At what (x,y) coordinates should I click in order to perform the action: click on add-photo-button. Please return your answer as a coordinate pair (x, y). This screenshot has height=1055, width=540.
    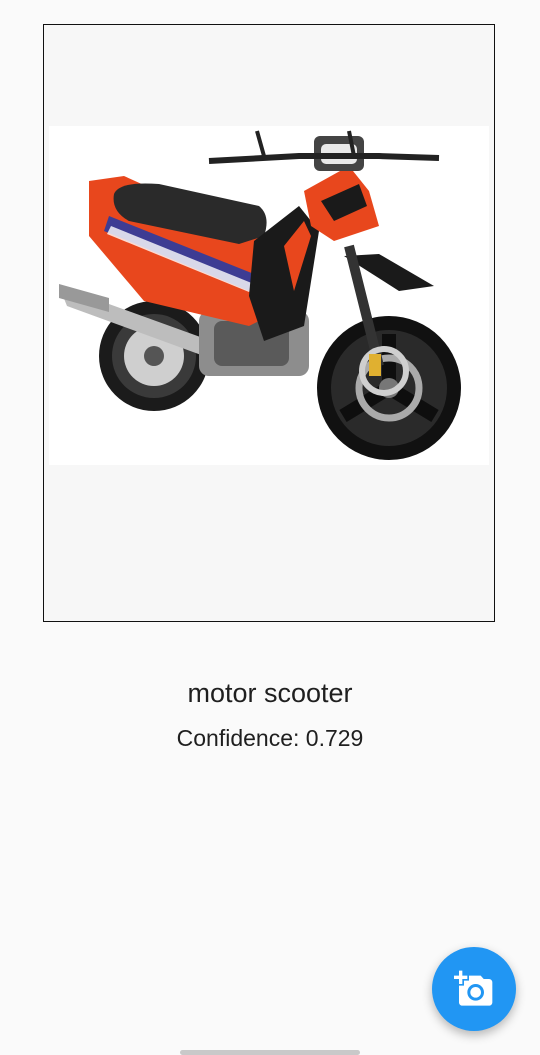
    Looking at the image, I should click on (474, 989).